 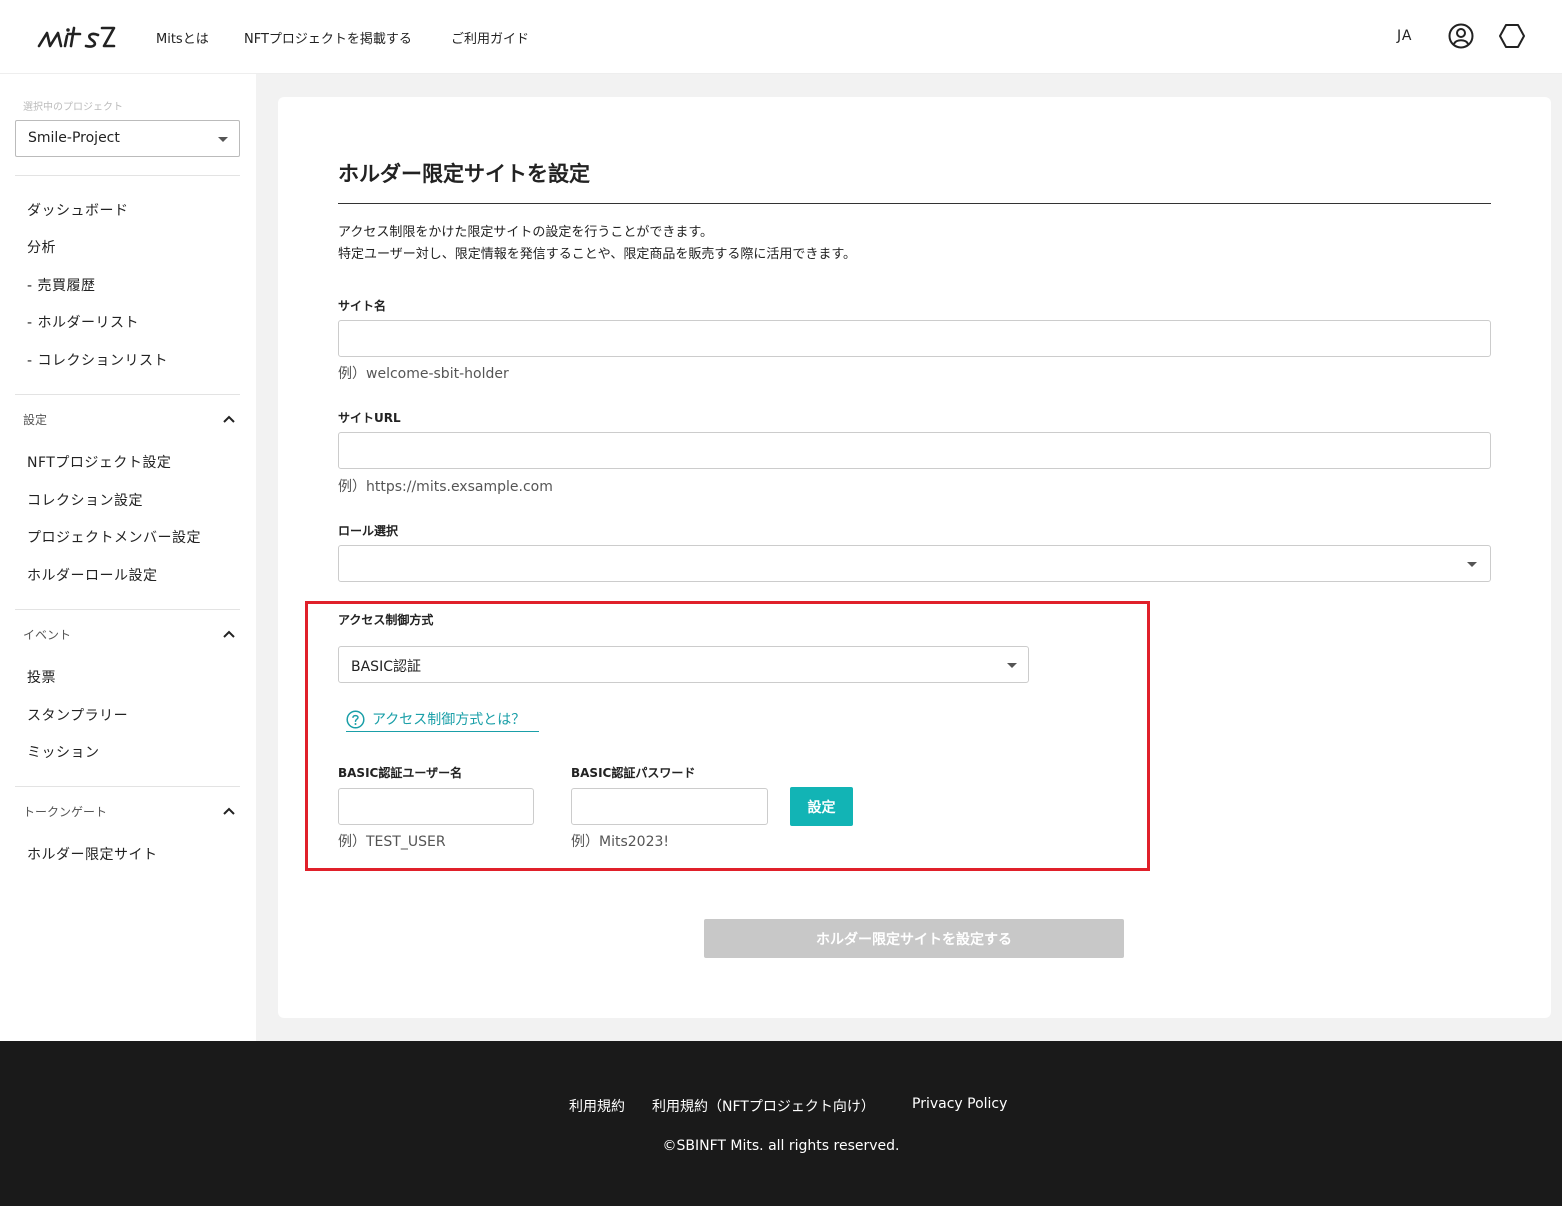 I want to click on description-line-1: アクセス制限をかけた限定サイトの設定を行うことができます。, so click(x=526, y=232).